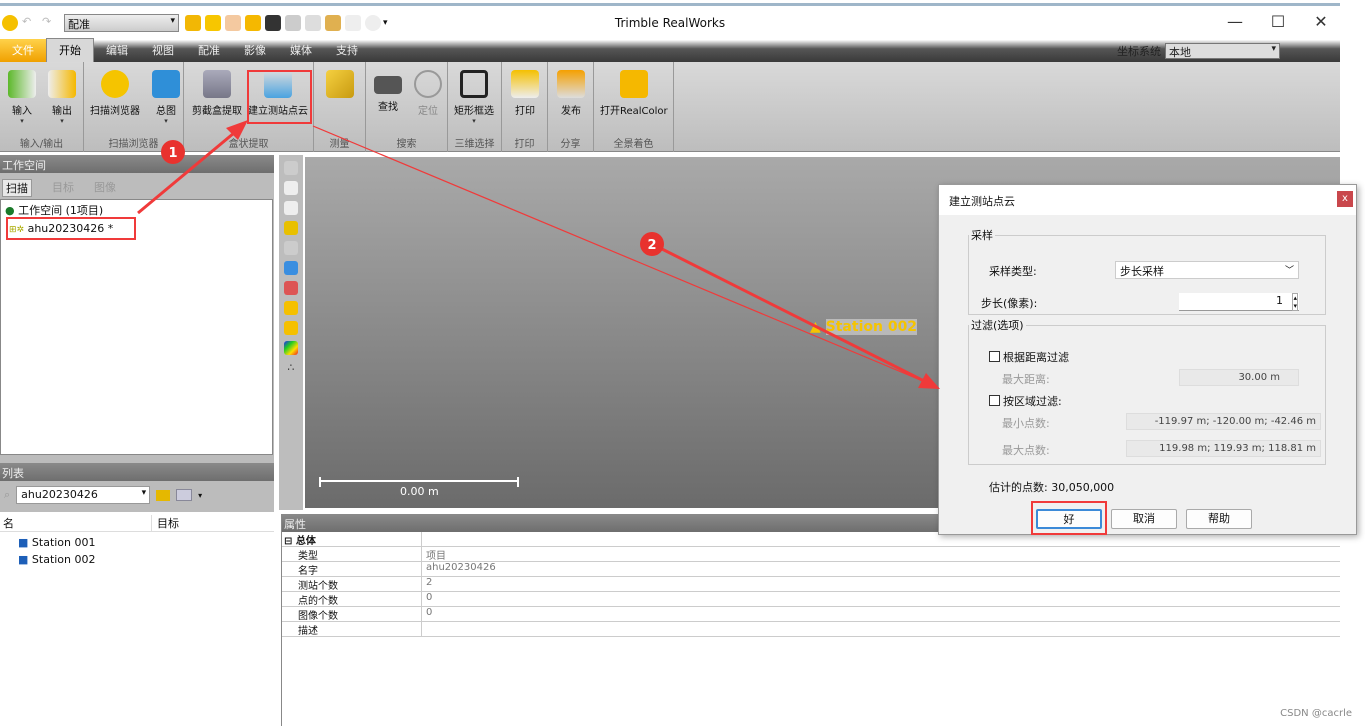  What do you see at coordinates (474, 97) in the screenshot?
I see `rect-select-button: 矩形框选 ▾` at bounding box center [474, 97].